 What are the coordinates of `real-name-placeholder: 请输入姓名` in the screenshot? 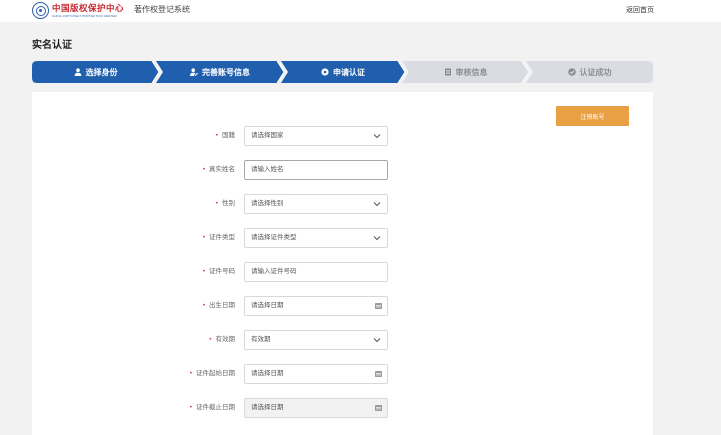 It's located at (267, 169).